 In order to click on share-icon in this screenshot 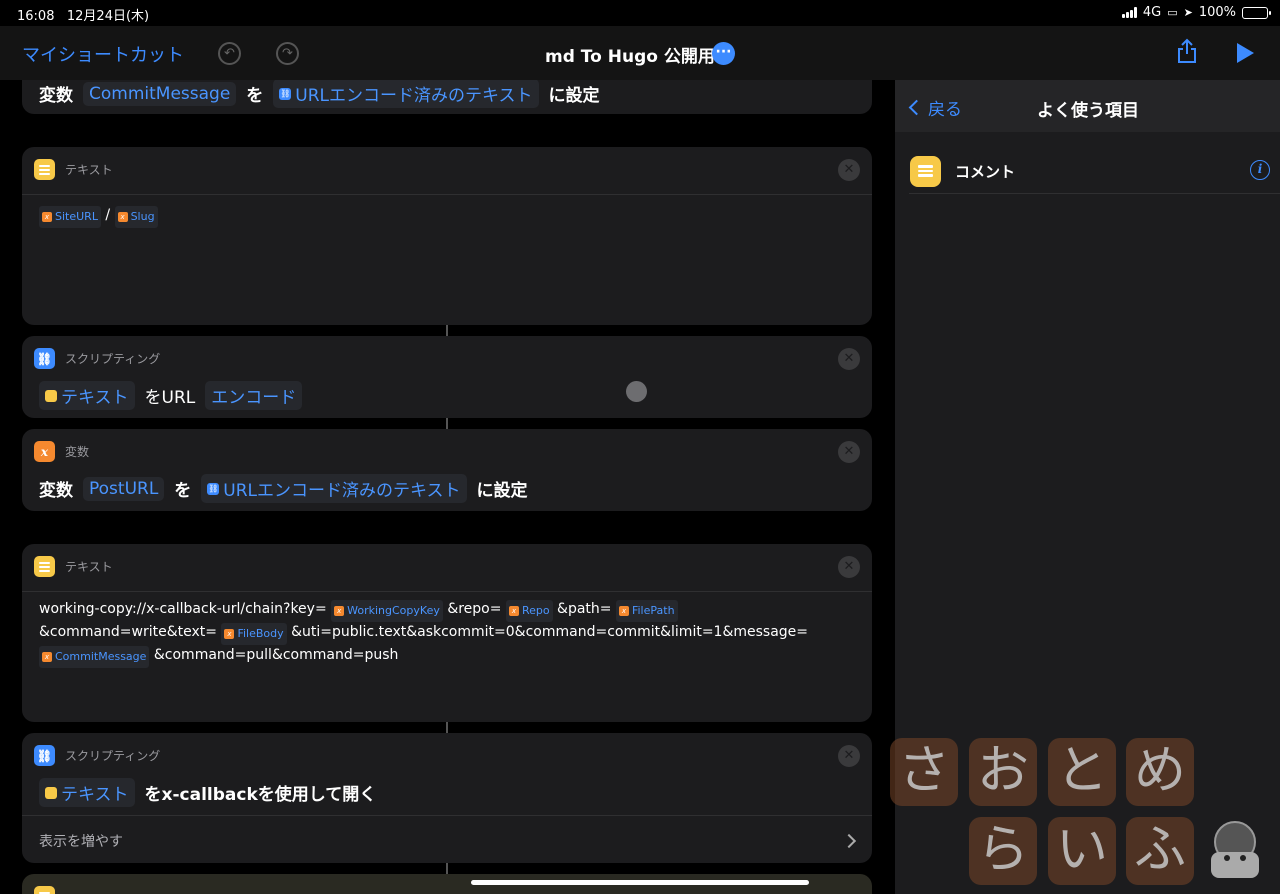, I will do `click(1187, 51)`.